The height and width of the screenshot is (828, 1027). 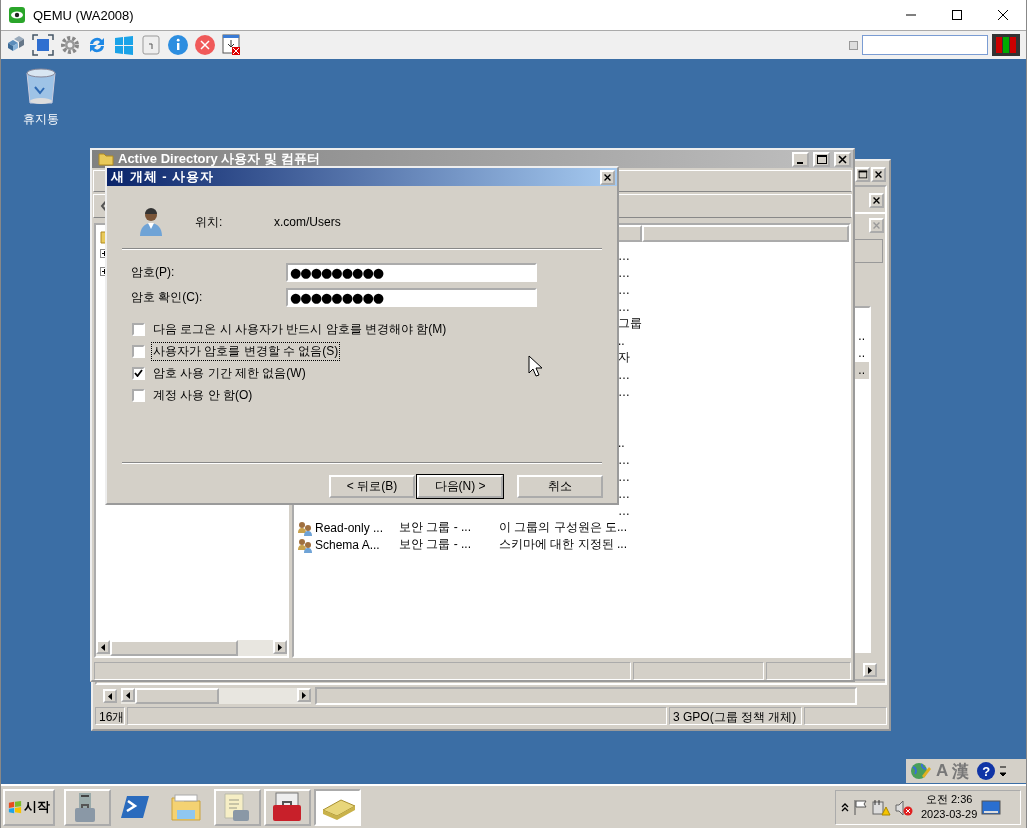 I want to click on clock-date: 2023-03-29, so click(x=949, y=814).